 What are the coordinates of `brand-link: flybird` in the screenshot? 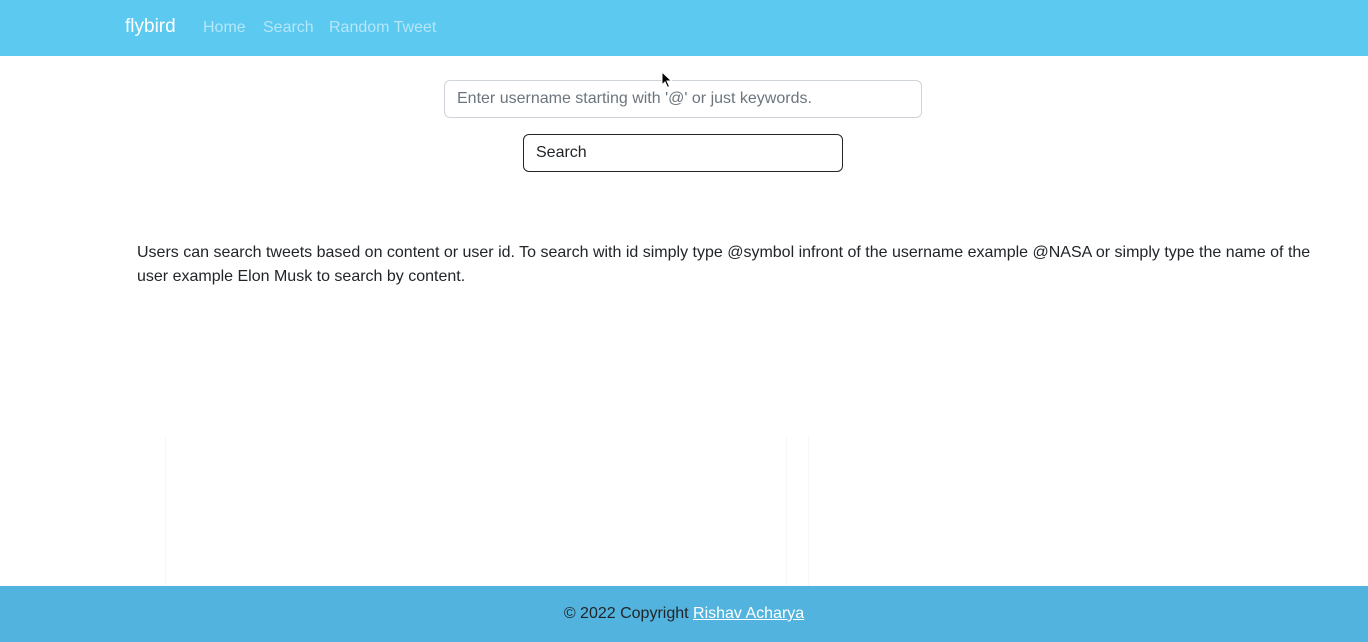 It's located at (150, 27).